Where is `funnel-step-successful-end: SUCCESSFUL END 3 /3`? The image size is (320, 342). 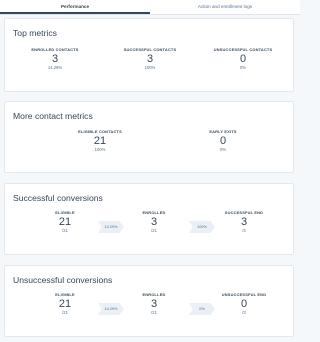 funnel-step-successful-end: SUCCESSFUL END 3 /3 is located at coordinates (244, 221).